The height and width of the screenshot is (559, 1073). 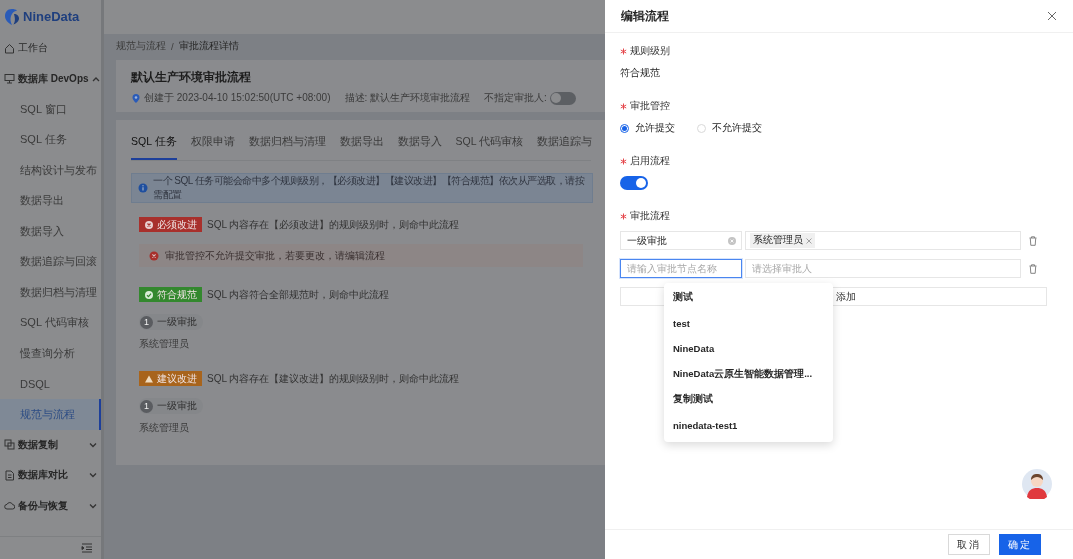 What do you see at coordinates (50, 48) in the screenshot?
I see `nav-item: 工作台` at bounding box center [50, 48].